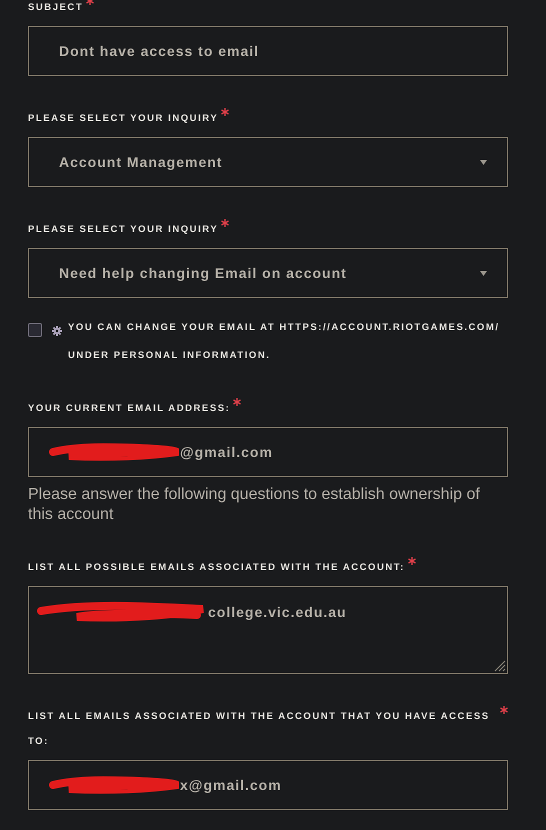  I want to click on checkbox, so click(35, 330).